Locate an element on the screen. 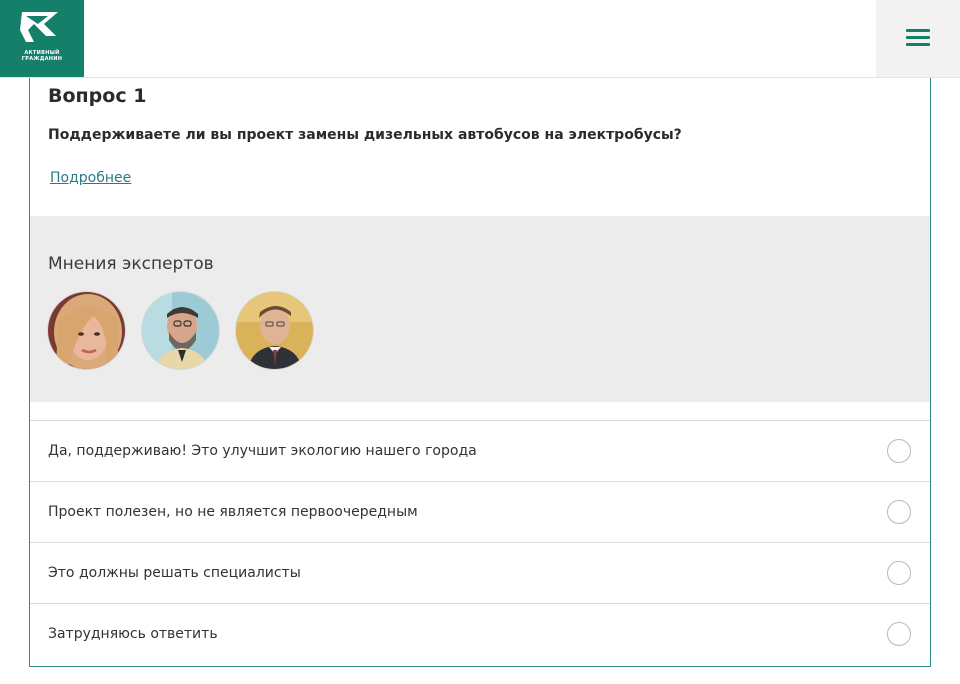  expert-3-photo is located at coordinates (274, 330).